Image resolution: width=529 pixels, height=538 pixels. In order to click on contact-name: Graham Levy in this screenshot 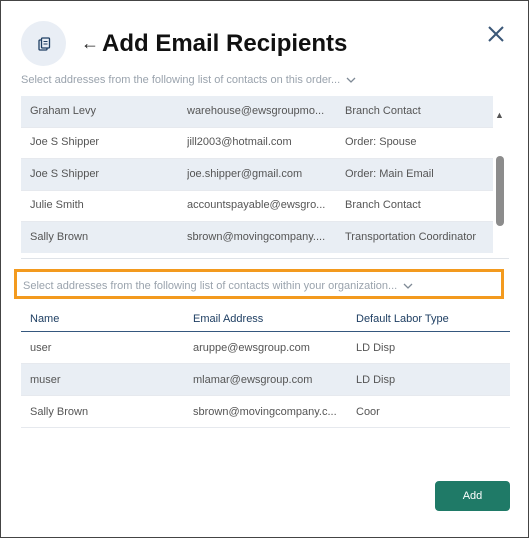, I will do `click(63, 111)`.